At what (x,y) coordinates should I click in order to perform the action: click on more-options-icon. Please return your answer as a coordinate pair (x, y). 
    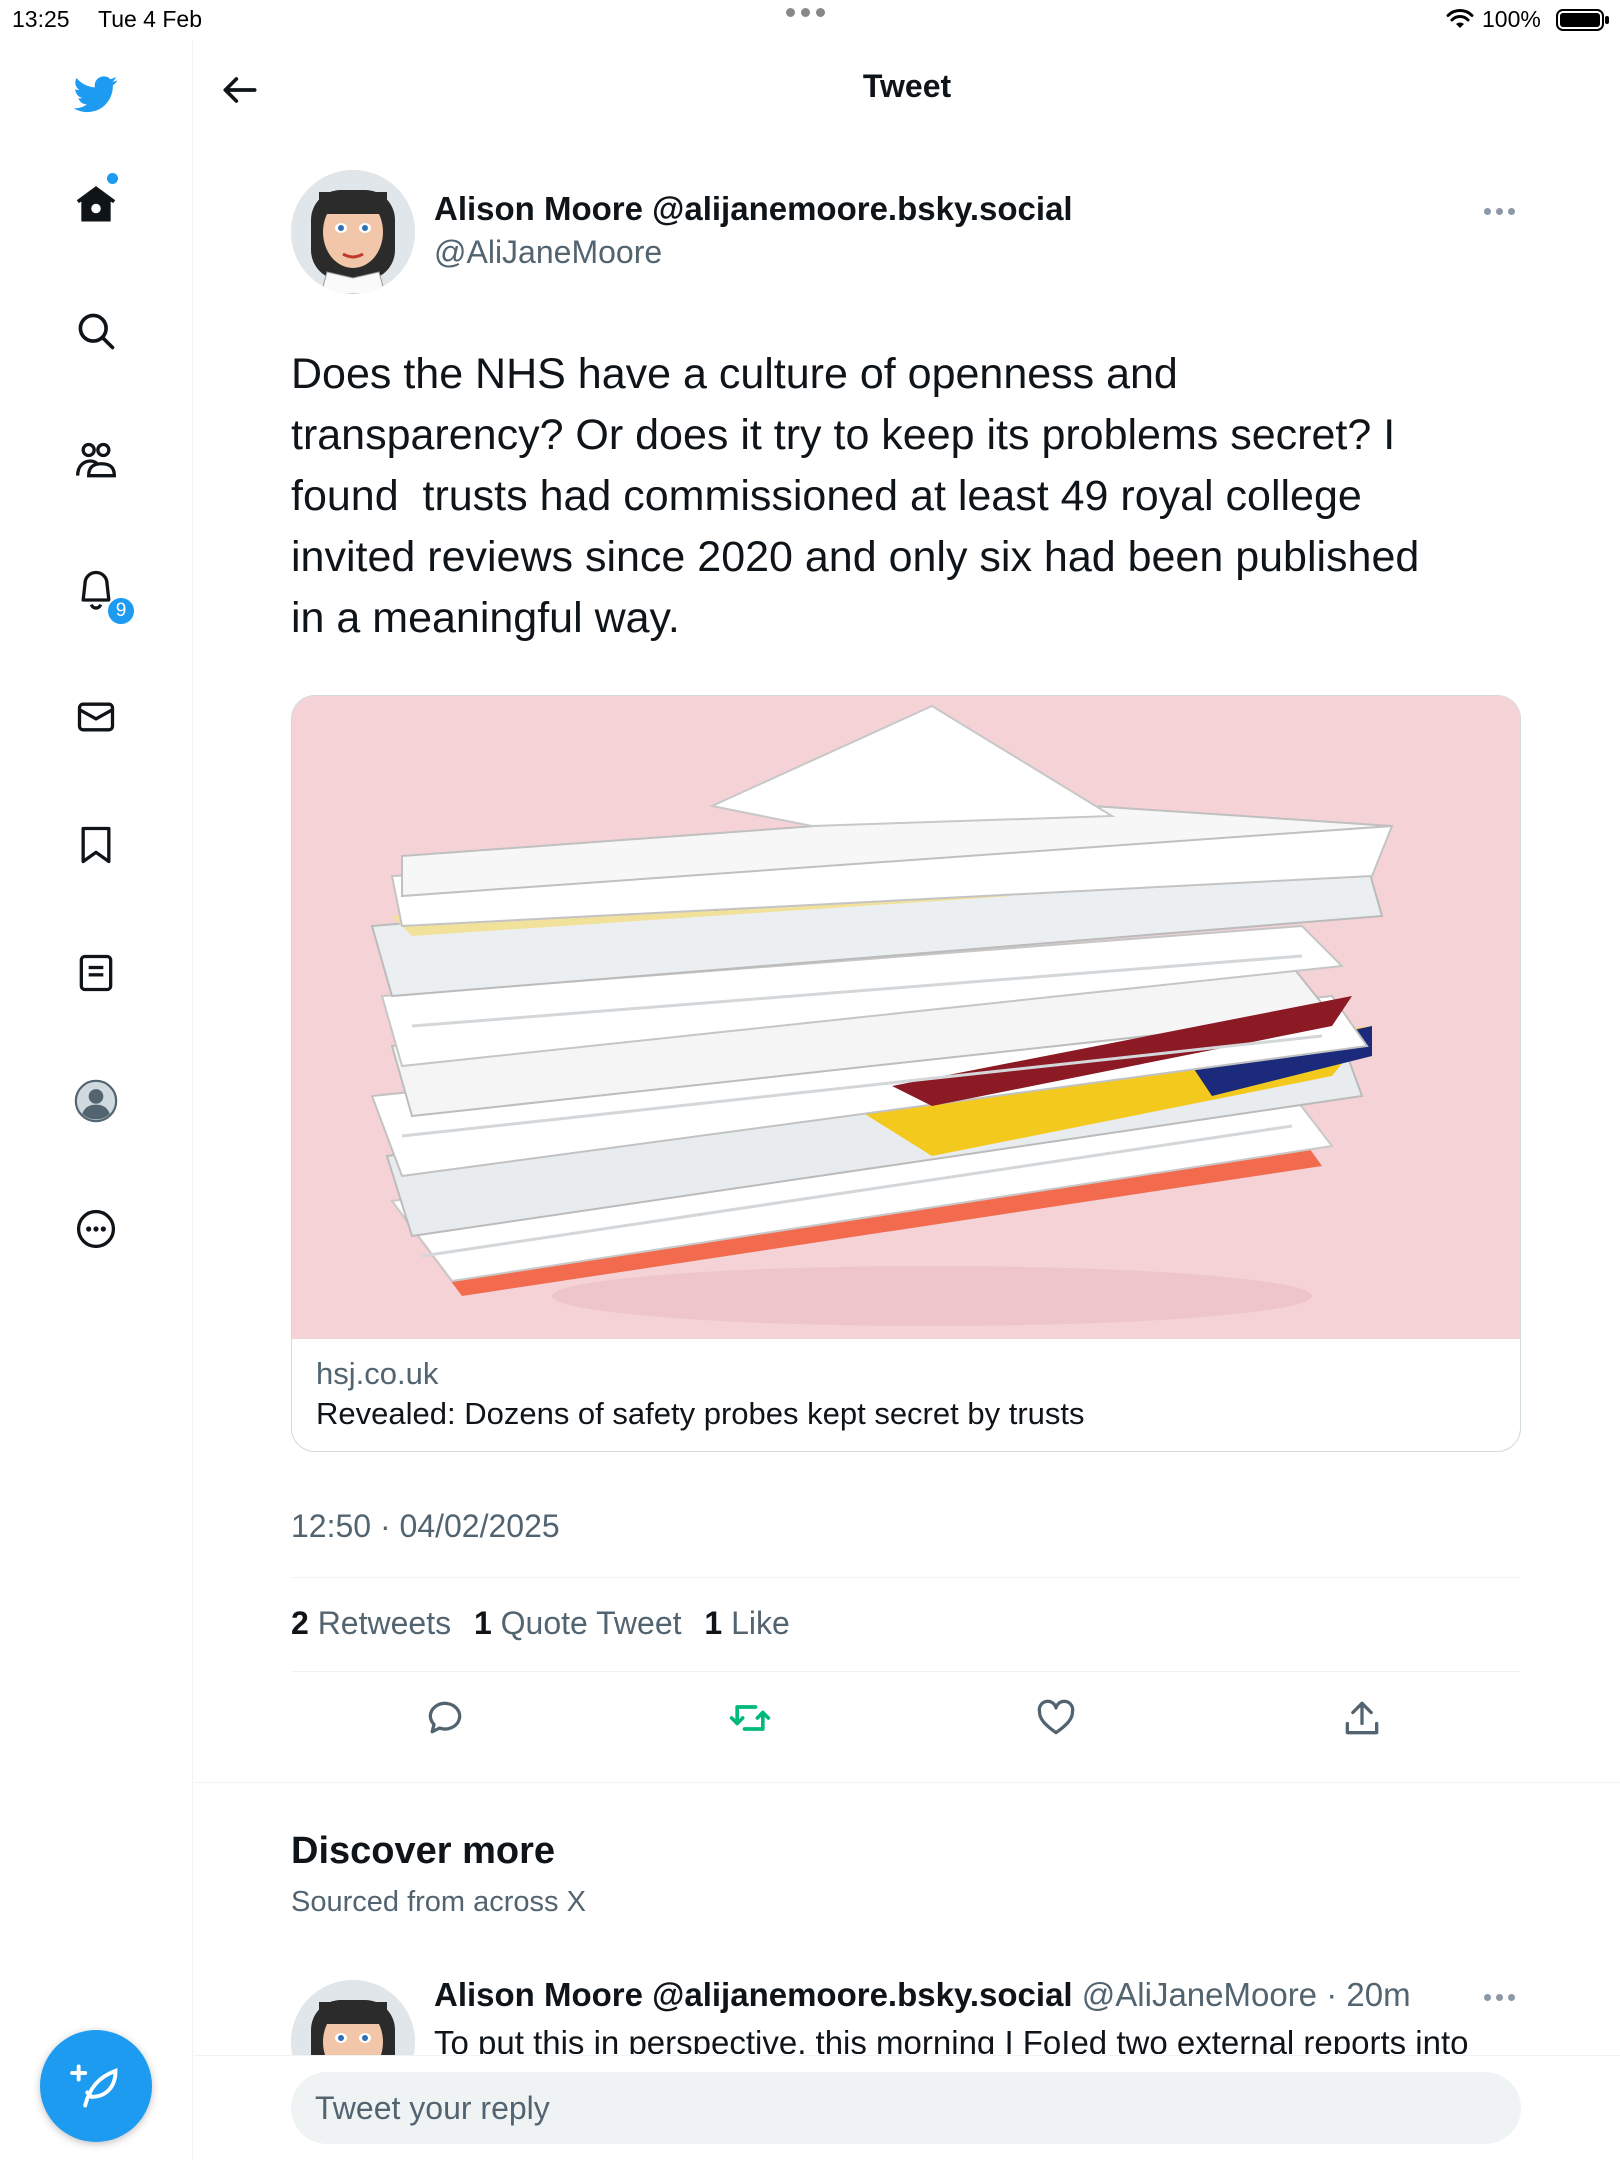
    Looking at the image, I should click on (1504, 211).